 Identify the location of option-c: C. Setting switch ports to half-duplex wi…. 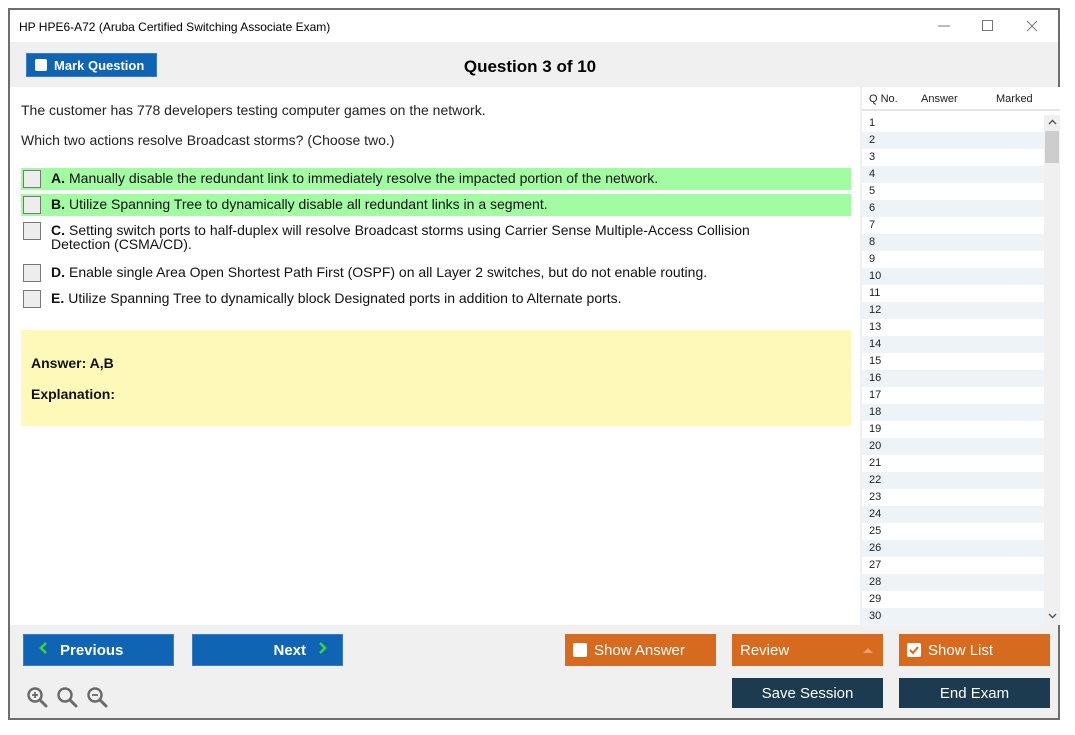
(436, 235).